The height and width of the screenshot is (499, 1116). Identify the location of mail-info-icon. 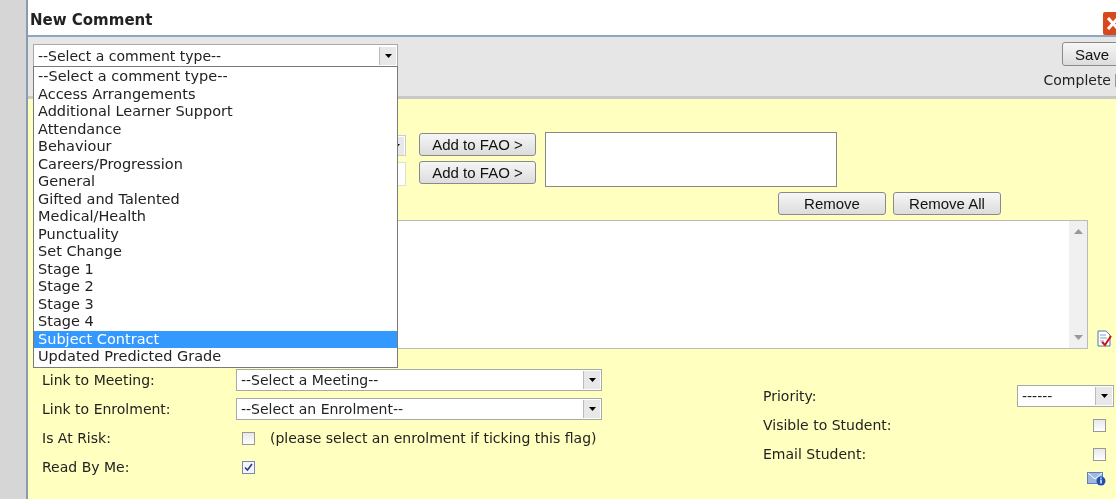
(1096, 479).